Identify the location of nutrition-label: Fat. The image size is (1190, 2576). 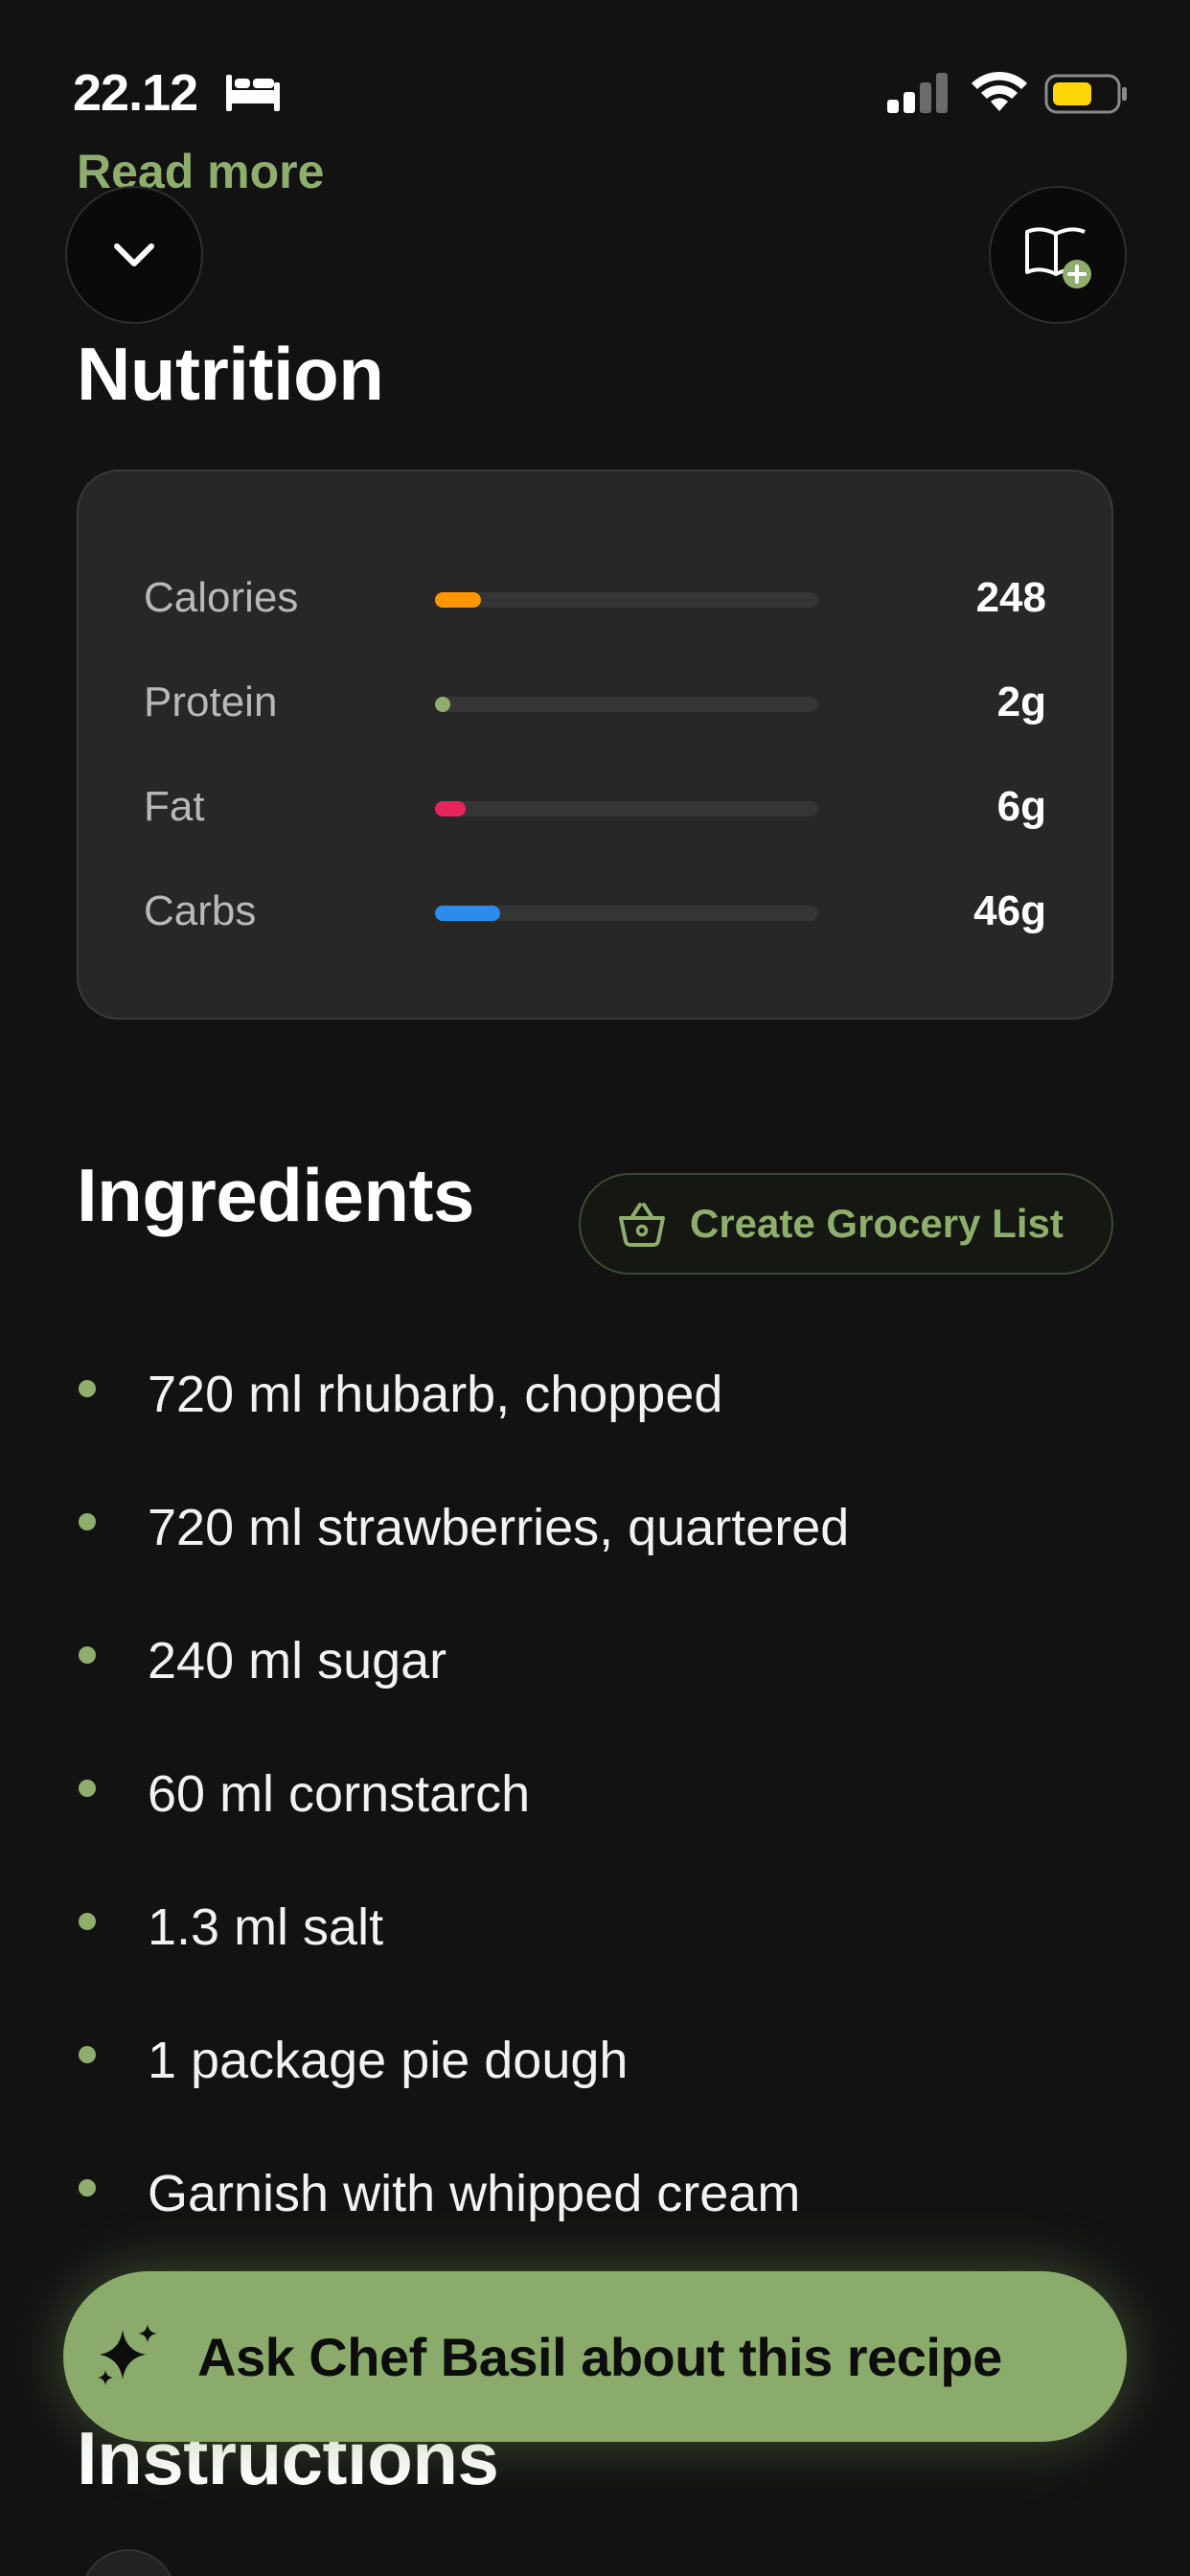
(175, 806).